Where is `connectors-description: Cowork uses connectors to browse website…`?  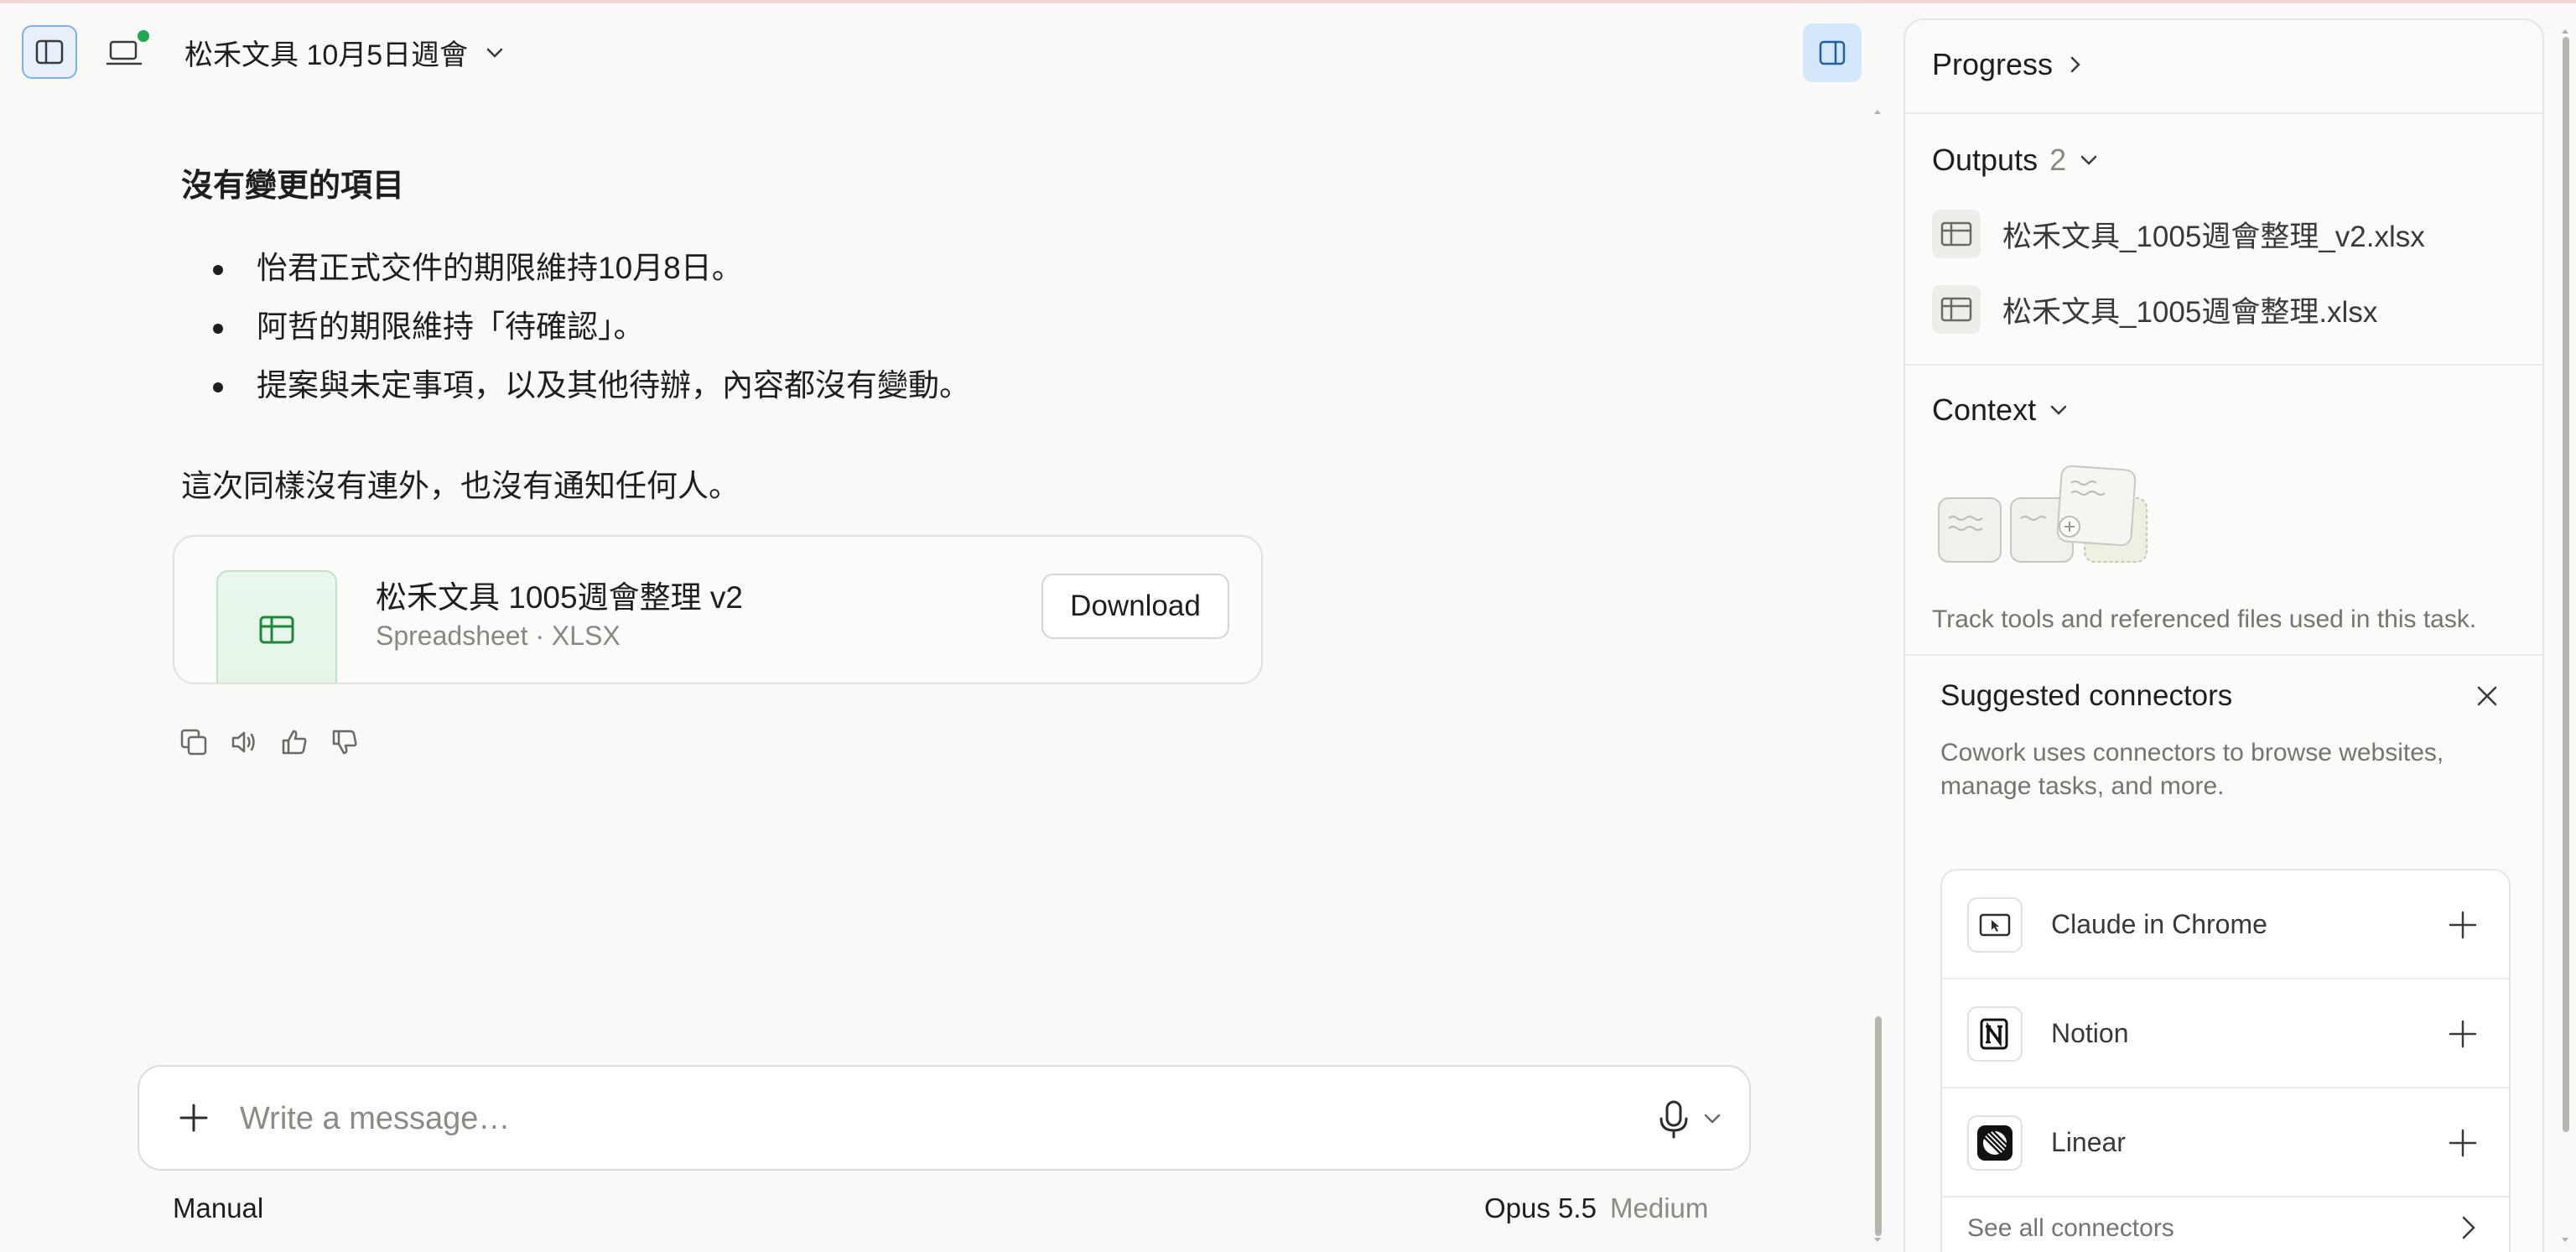
connectors-description: Cowork uses connectors to browse website… is located at coordinates (2192, 769).